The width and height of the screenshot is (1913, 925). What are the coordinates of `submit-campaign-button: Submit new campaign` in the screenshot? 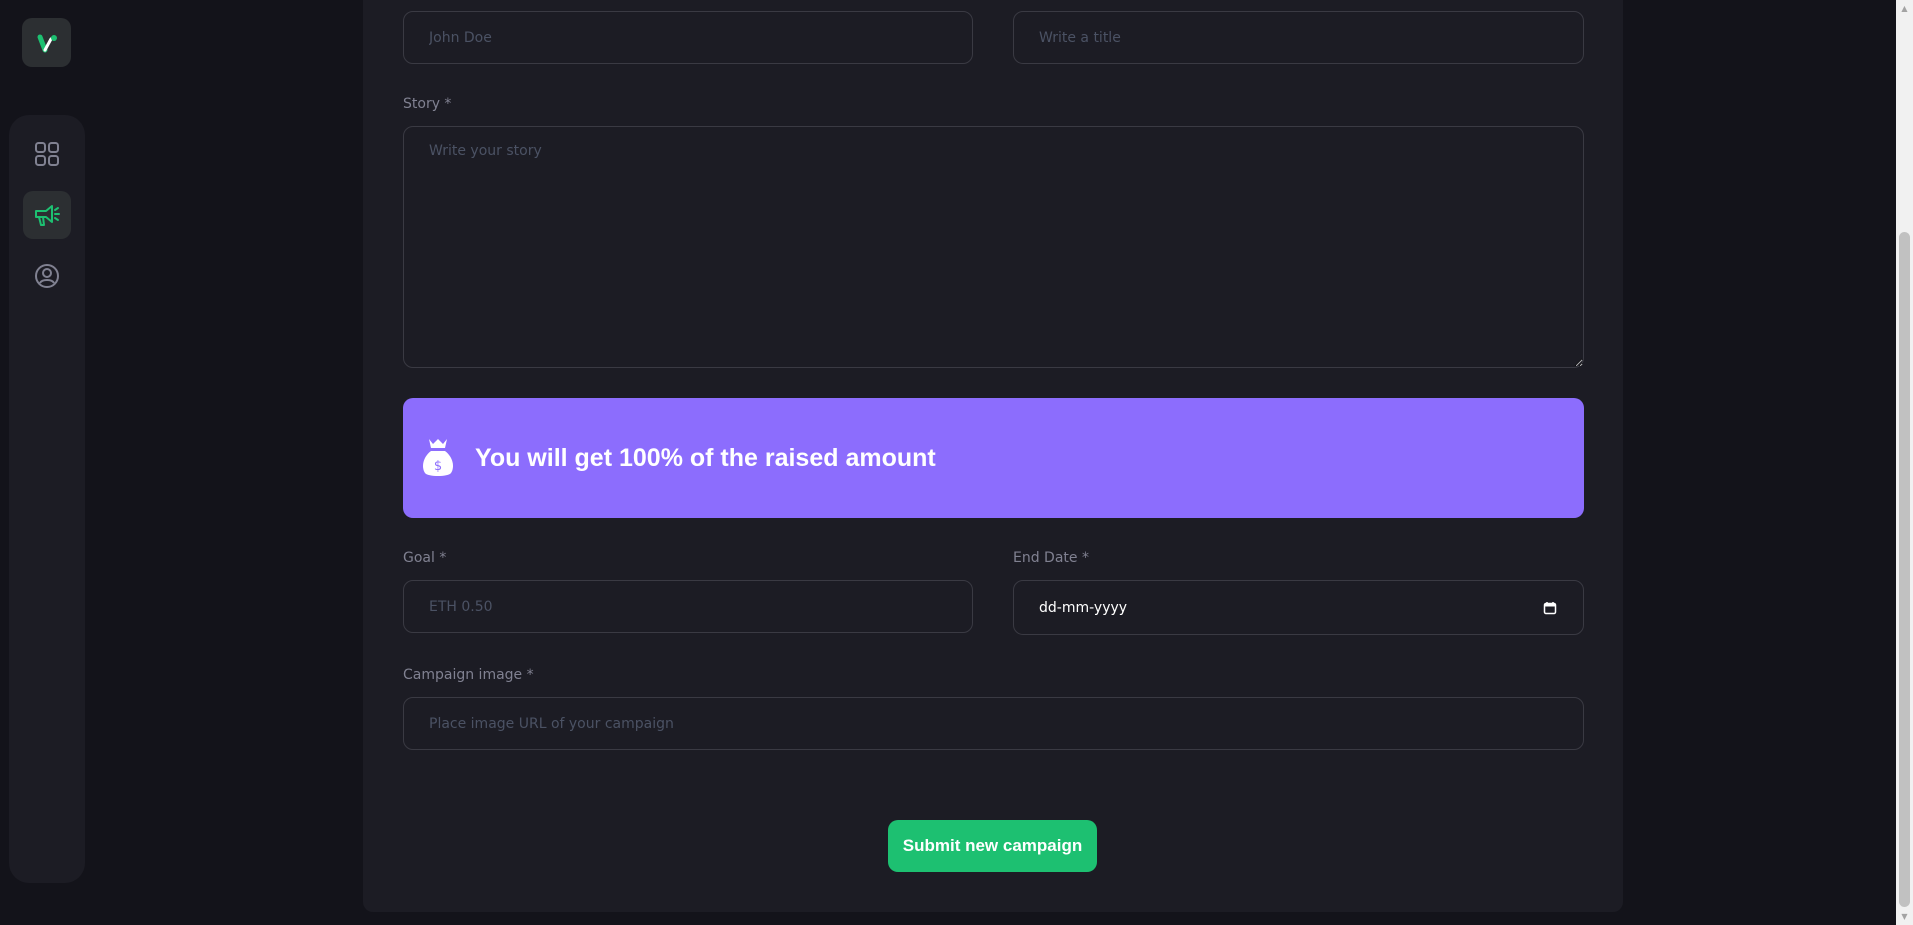 It's located at (992, 846).